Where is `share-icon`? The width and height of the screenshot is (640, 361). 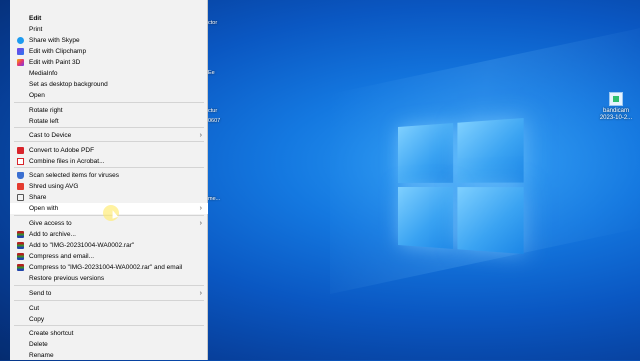 share-icon is located at coordinates (20, 197).